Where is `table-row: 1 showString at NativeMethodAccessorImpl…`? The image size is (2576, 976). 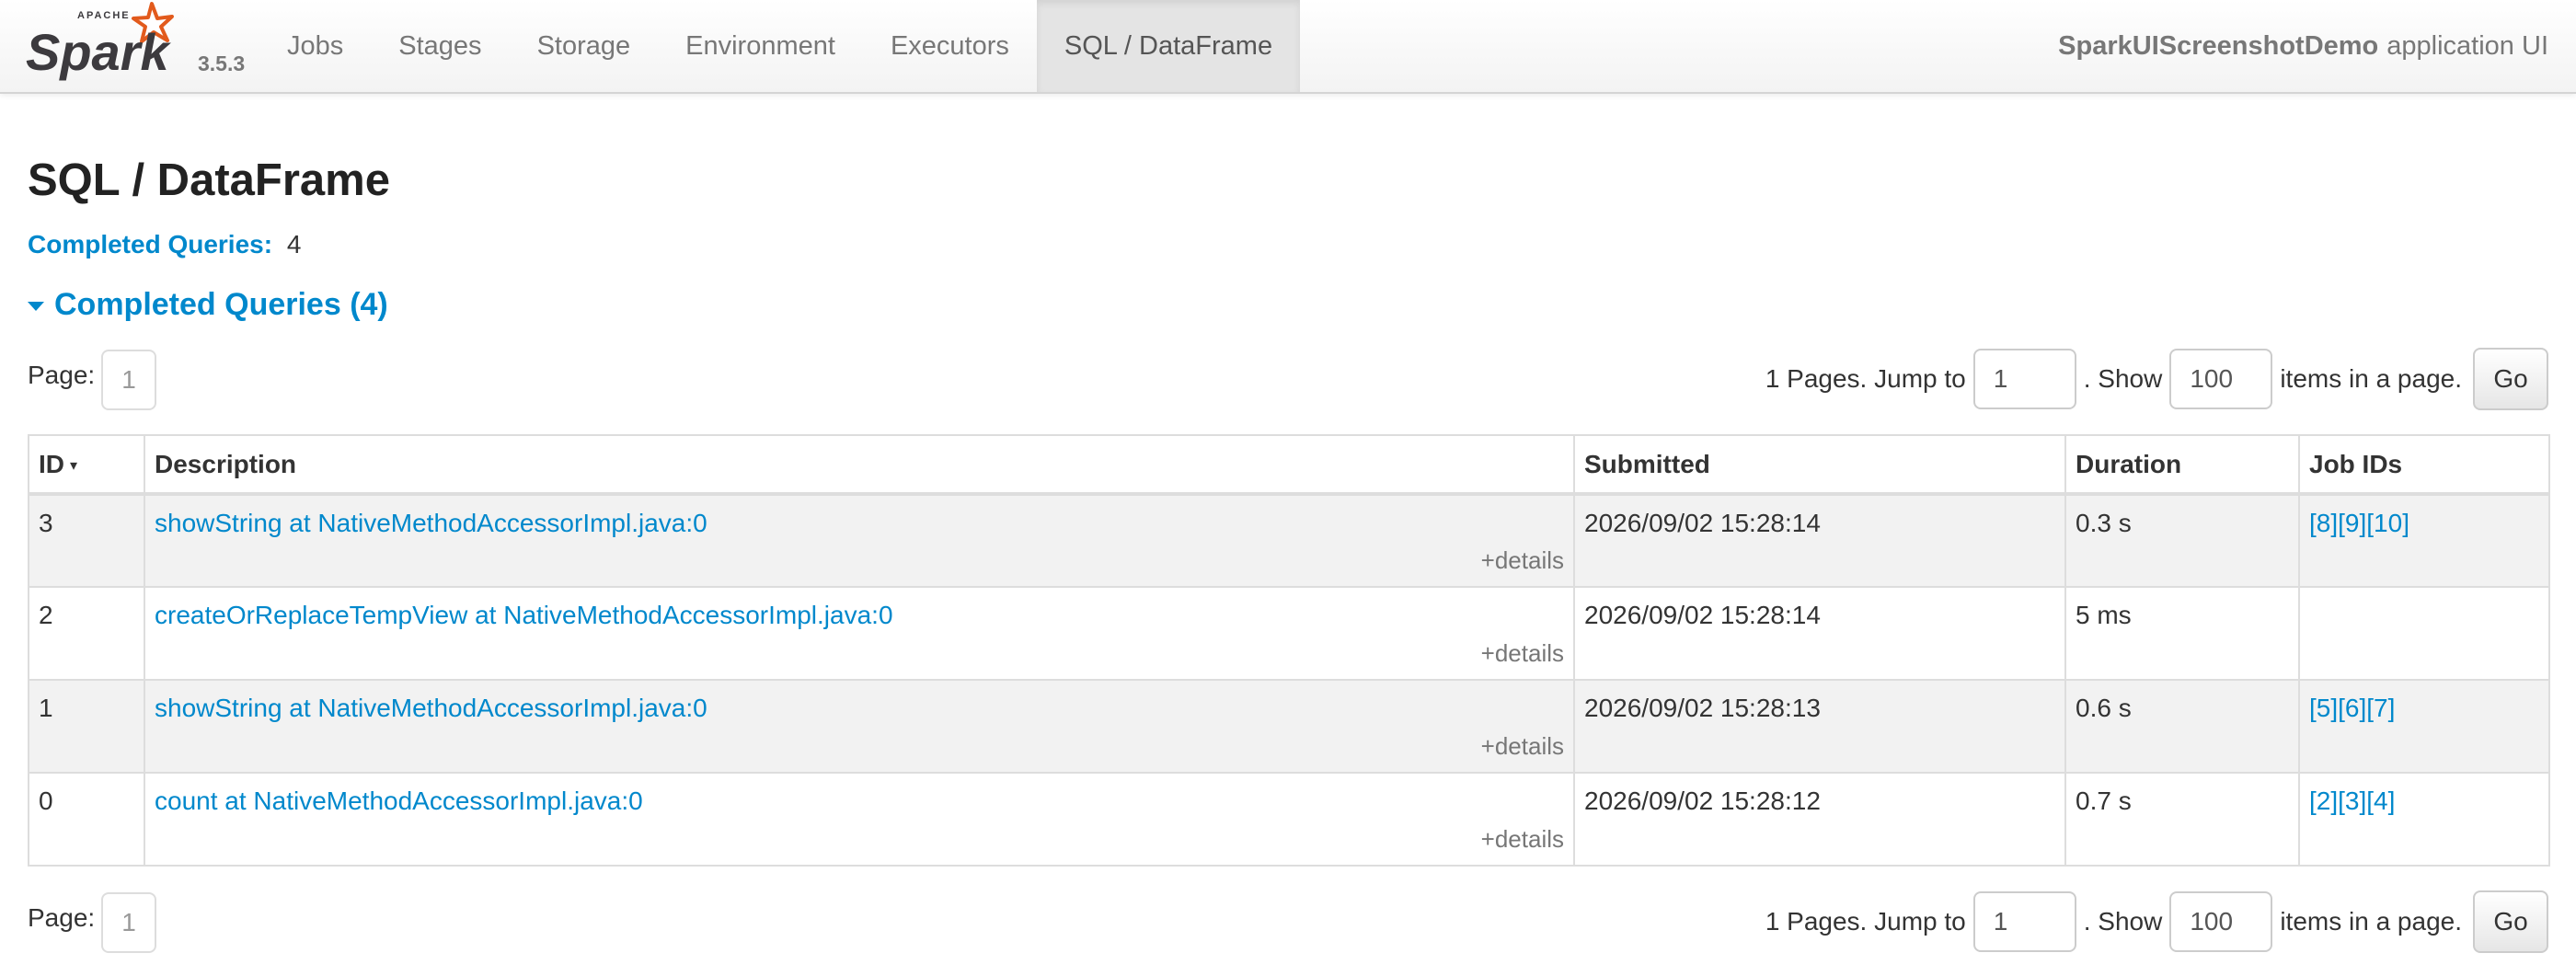 table-row: 1 showString at NativeMethodAccessorImpl… is located at coordinates (1289, 726).